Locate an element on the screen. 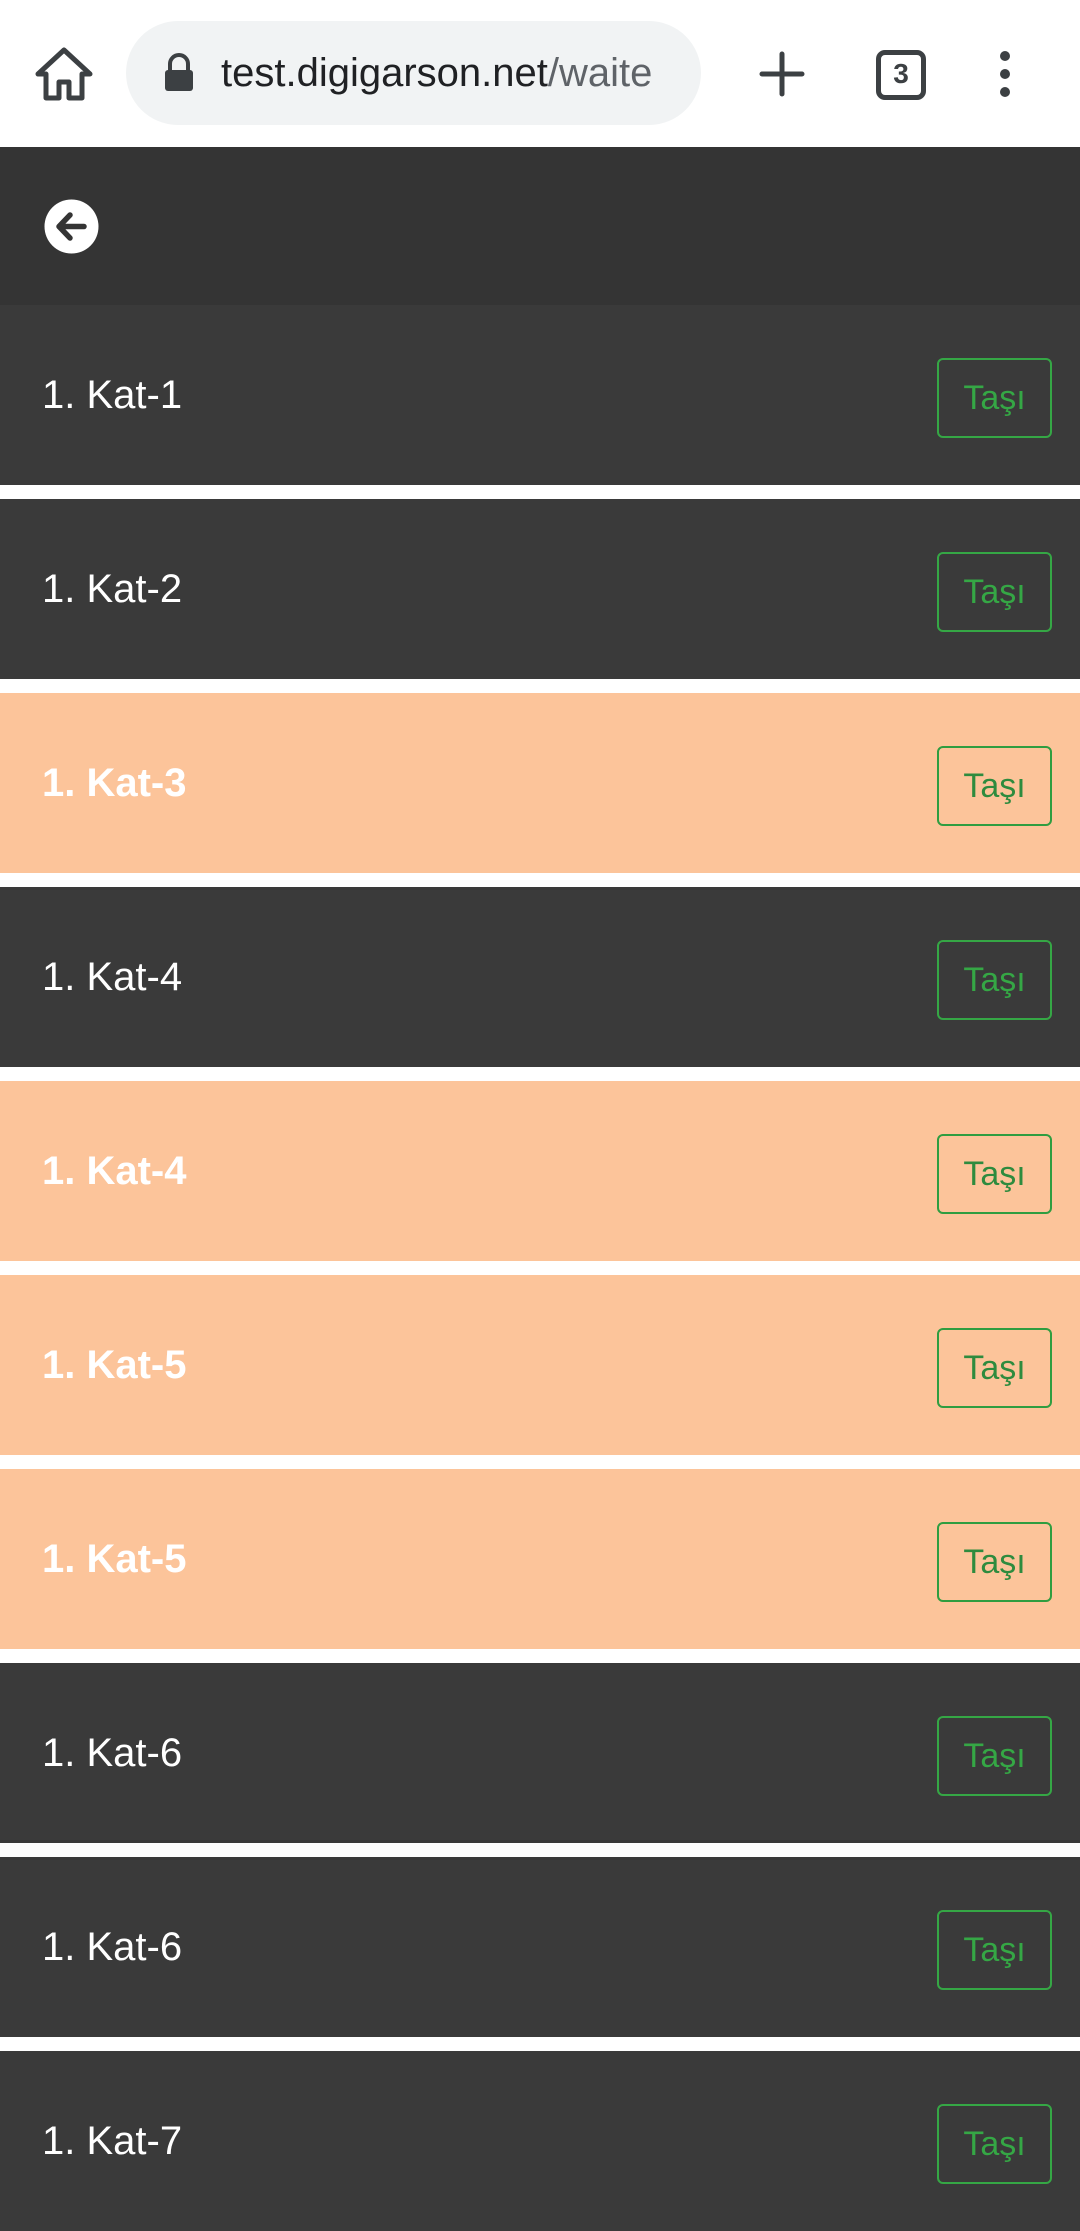  more-vert-icon is located at coordinates (1005, 75).